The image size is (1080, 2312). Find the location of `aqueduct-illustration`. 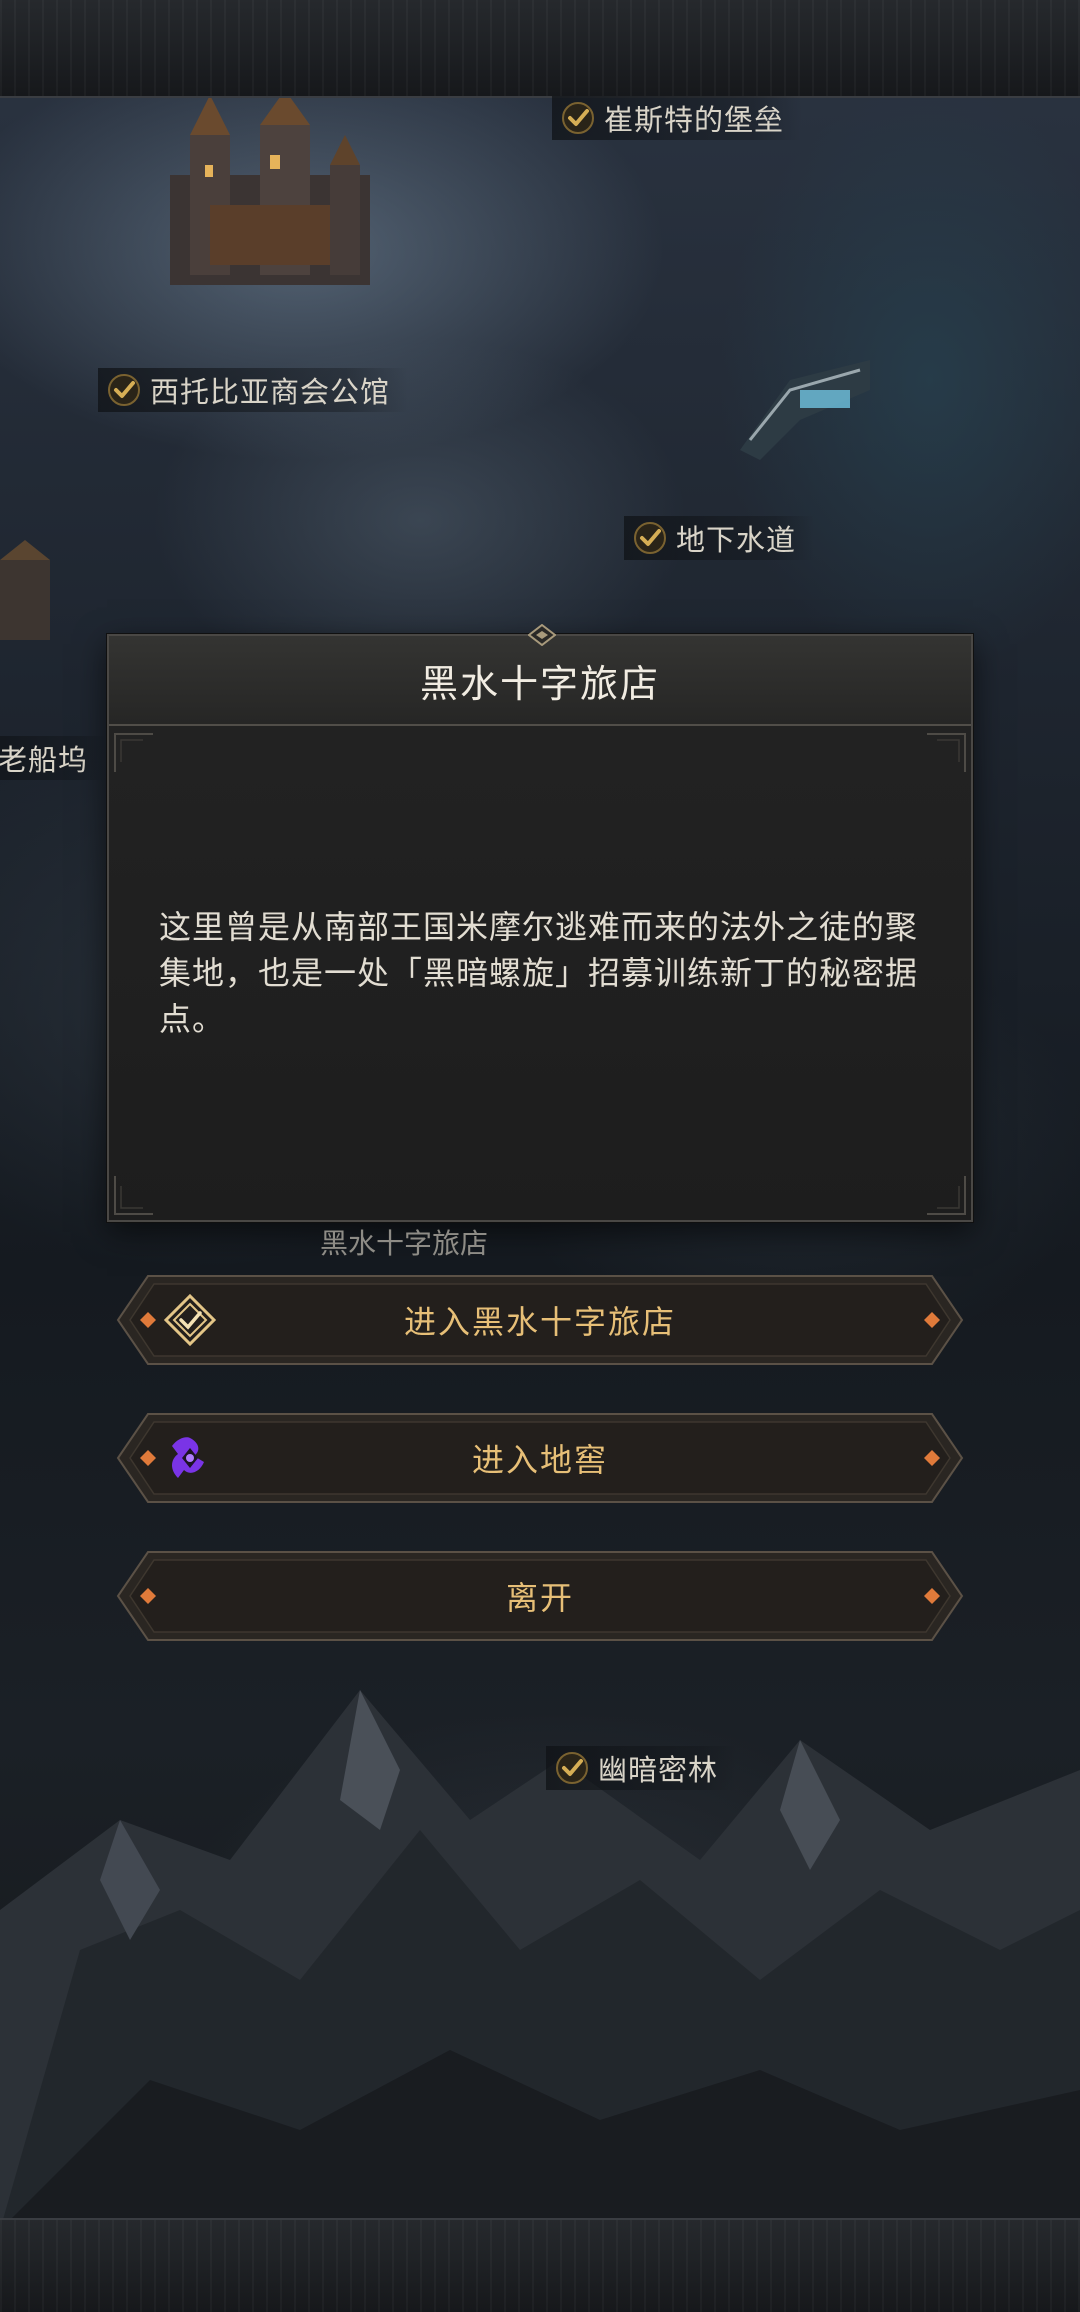

aqueduct-illustration is located at coordinates (805, 410).